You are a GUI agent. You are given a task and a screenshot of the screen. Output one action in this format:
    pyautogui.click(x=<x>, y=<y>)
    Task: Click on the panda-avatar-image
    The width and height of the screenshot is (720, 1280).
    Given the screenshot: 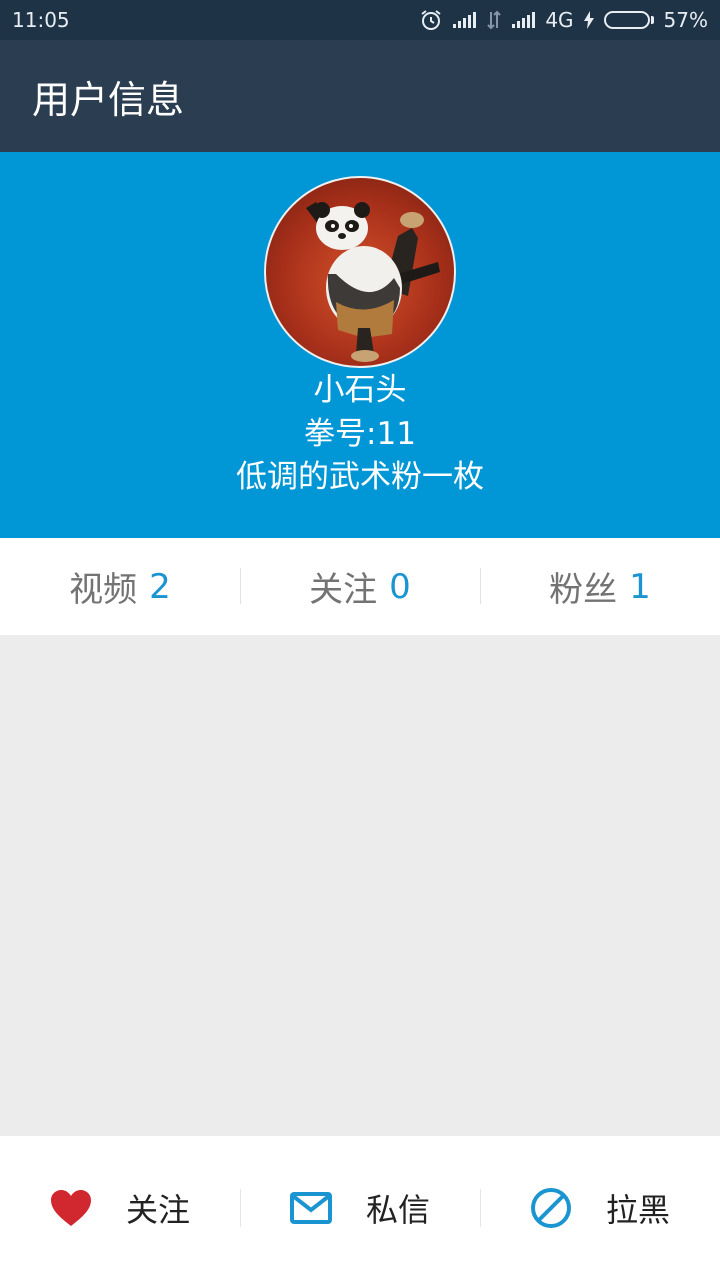 What is the action you would take?
    pyautogui.click(x=373, y=282)
    